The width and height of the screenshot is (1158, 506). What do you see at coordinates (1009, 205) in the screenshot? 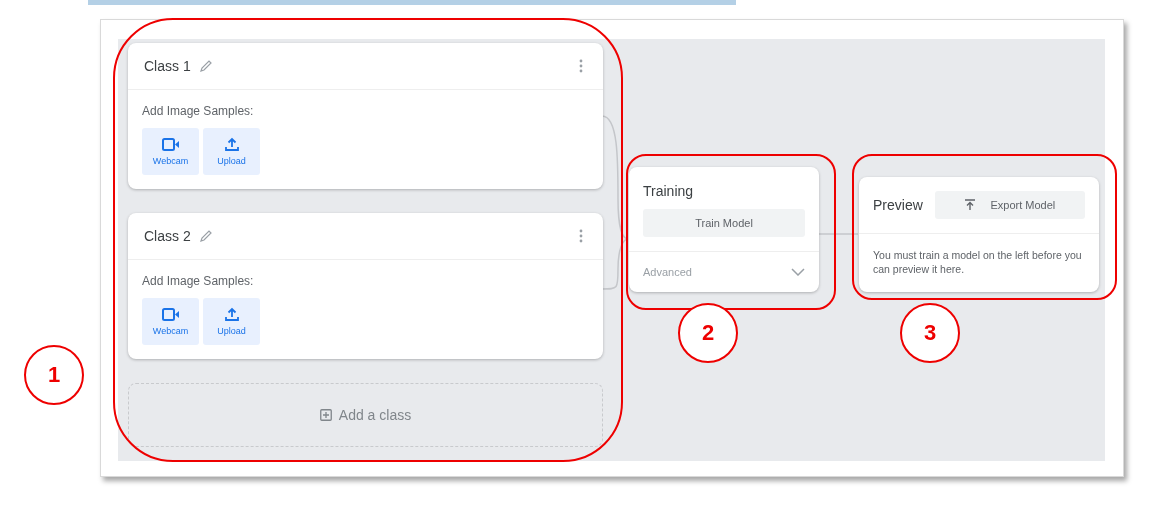
I see `export-model-button: Export Model` at bounding box center [1009, 205].